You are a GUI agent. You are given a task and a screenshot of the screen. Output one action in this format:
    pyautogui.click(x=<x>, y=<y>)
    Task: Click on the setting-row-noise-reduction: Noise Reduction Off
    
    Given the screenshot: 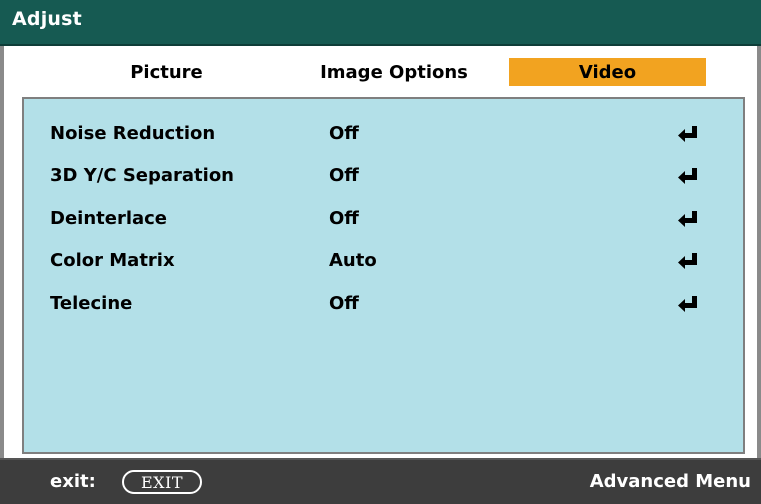 What is the action you would take?
    pyautogui.click(x=383, y=134)
    